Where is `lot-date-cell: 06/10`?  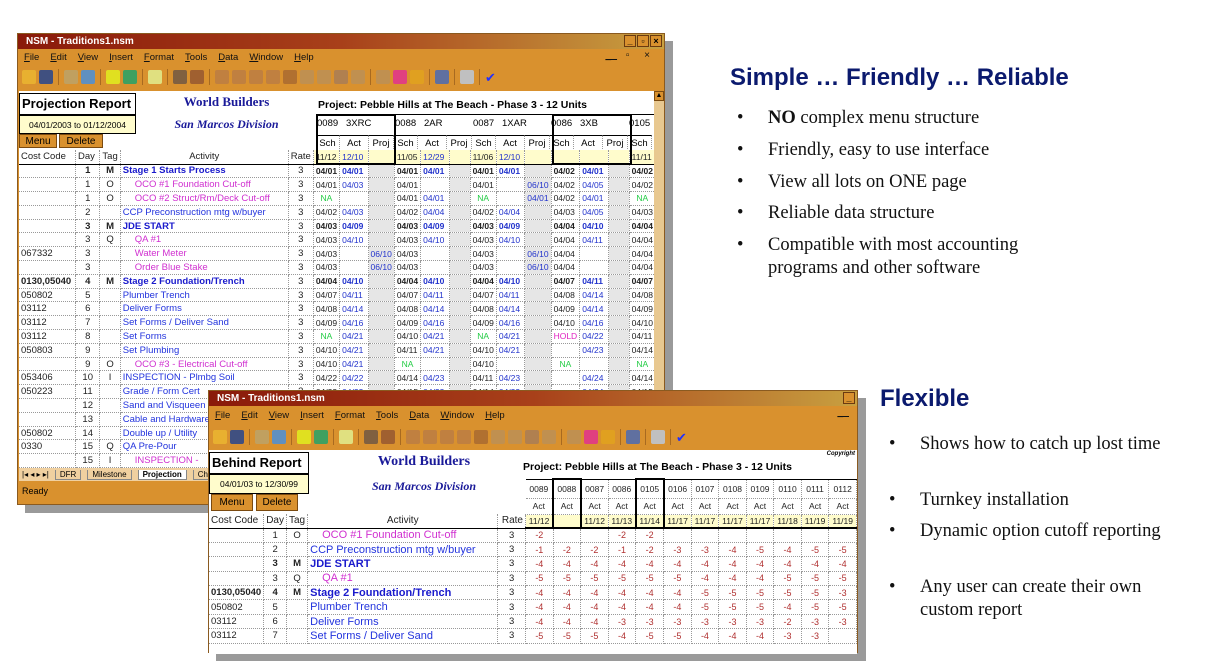 lot-date-cell: 06/10 is located at coordinates (381, 267).